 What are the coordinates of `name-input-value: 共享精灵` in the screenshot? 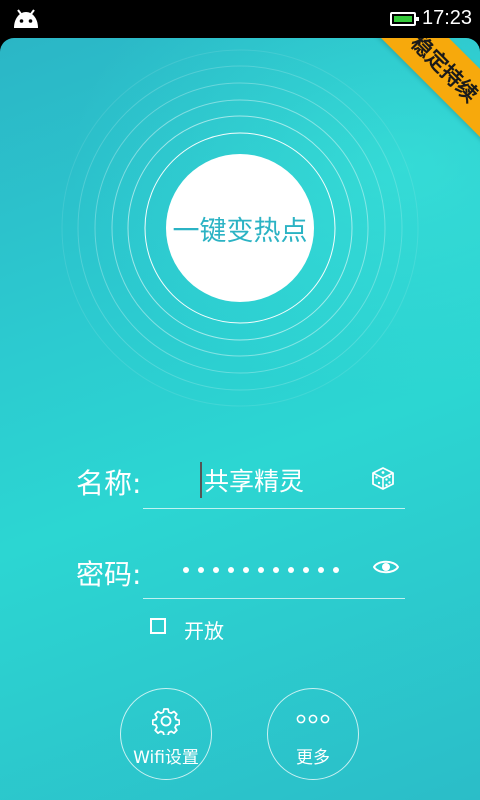 It's located at (254, 481).